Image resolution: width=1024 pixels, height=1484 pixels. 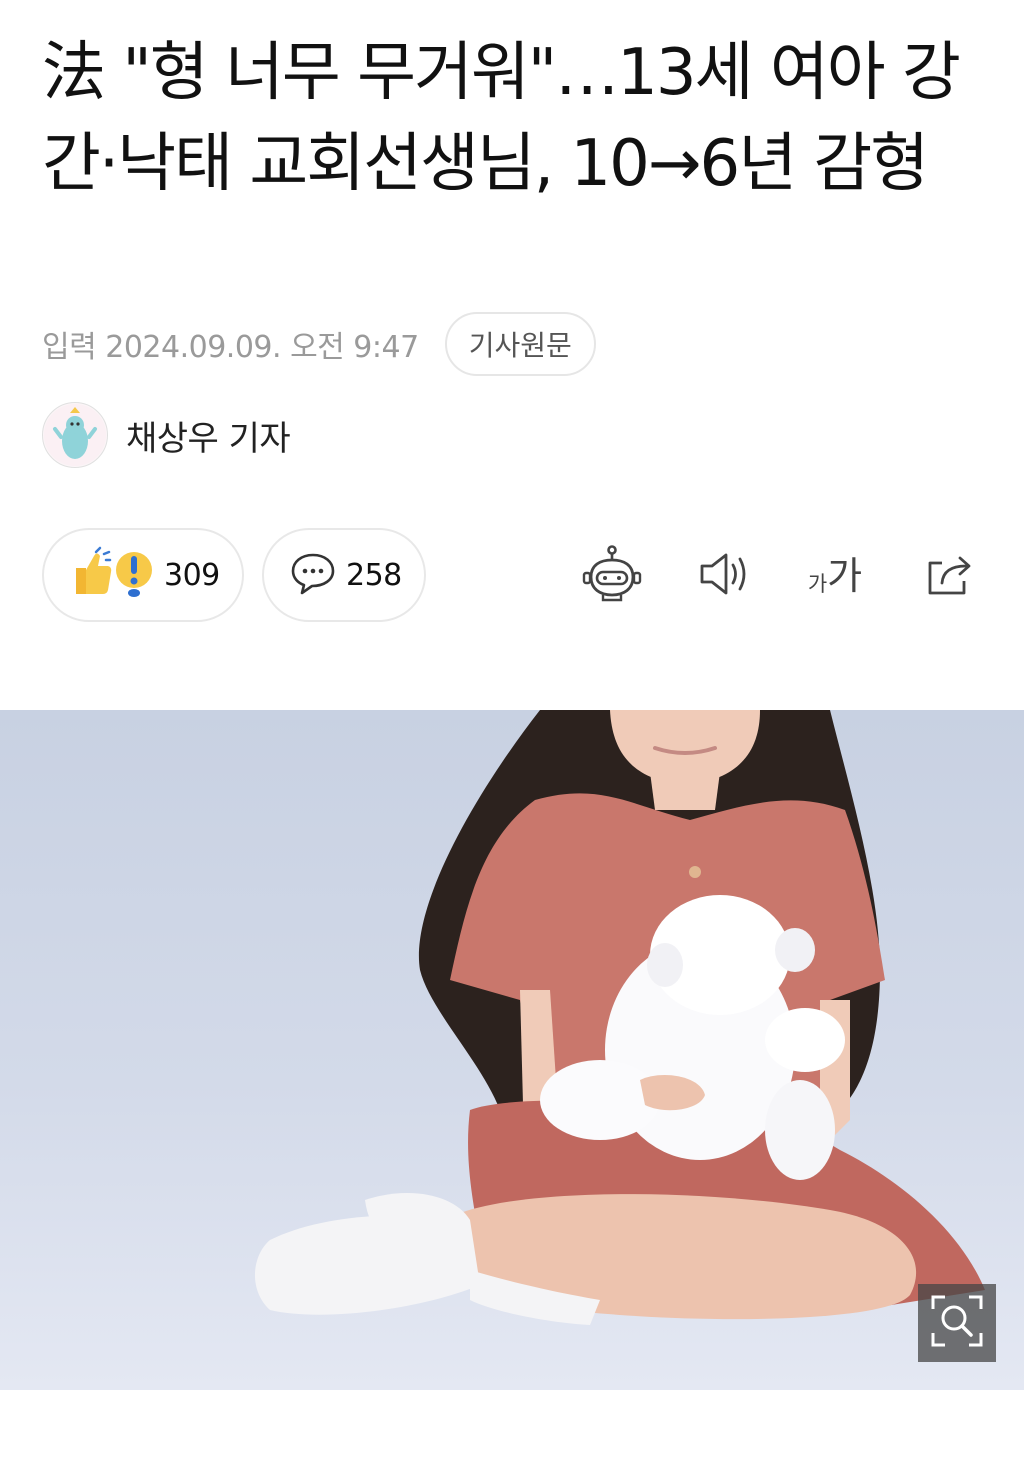 What do you see at coordinates (192, 575) in the screenshot?
I see `reaction-count: 309` at bounding box center [192, 575].